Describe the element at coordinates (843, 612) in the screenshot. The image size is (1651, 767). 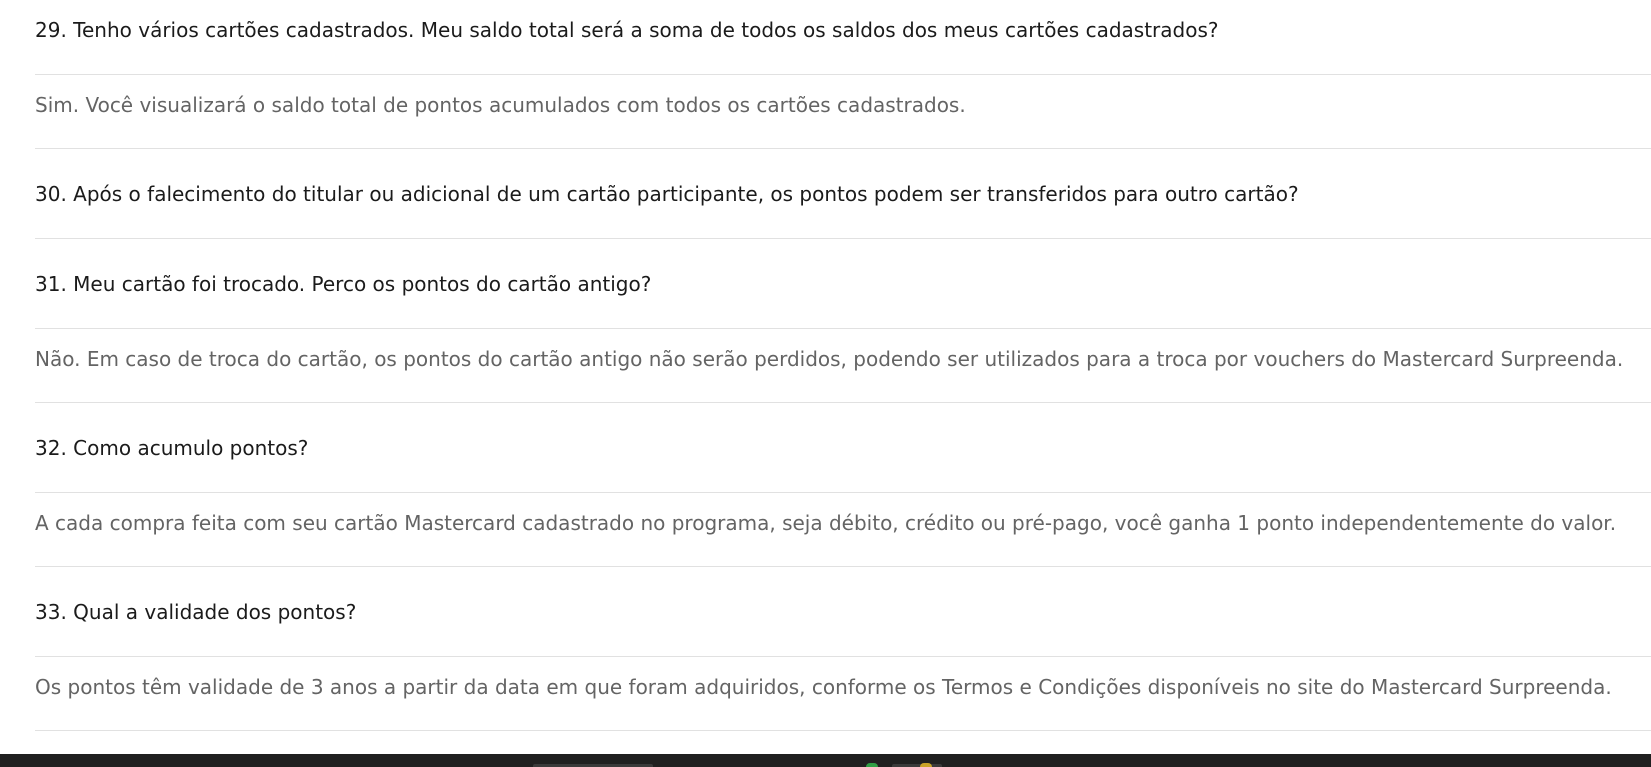
I see `faq-question: 33. Qual a validade dos pontos?` at that location.